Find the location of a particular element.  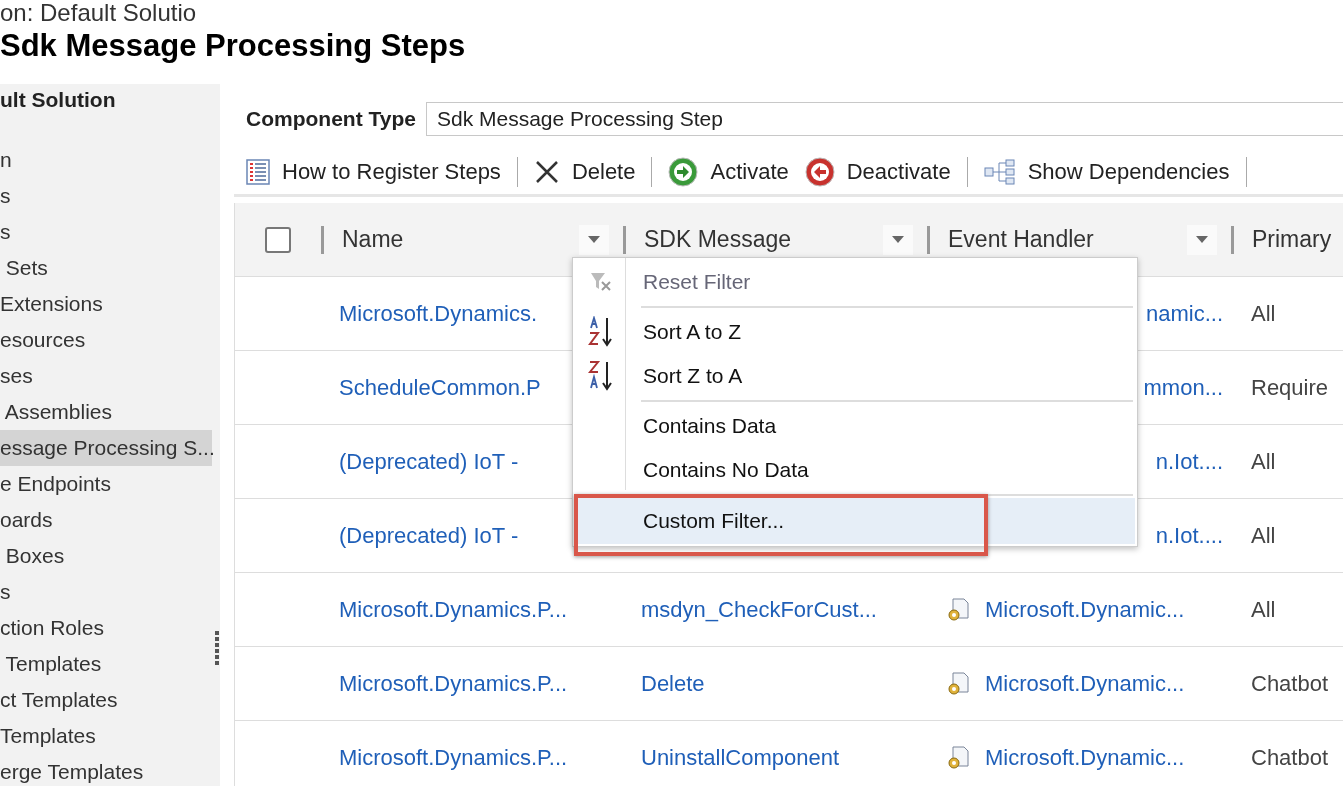

column-header: Event Handler is located at coordinates (1067, 239).